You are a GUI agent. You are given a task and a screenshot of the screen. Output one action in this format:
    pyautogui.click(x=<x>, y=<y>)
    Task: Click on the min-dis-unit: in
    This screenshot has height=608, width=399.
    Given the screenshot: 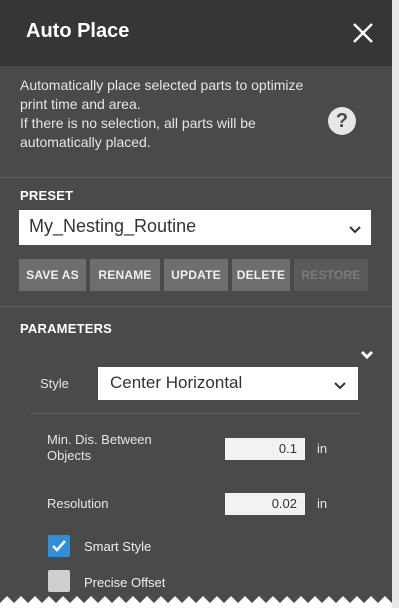 What is the action you would take?
    pyautogui.click(x=322, y=448)
    